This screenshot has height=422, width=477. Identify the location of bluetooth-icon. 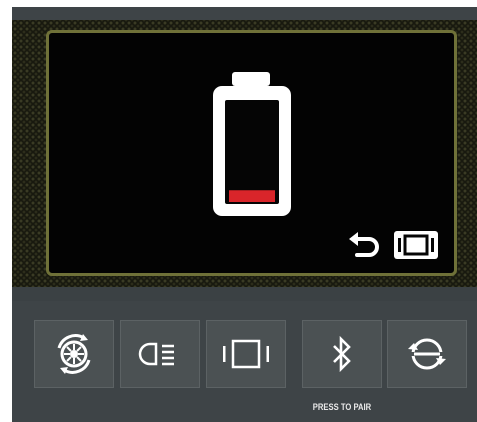
(342, 354).